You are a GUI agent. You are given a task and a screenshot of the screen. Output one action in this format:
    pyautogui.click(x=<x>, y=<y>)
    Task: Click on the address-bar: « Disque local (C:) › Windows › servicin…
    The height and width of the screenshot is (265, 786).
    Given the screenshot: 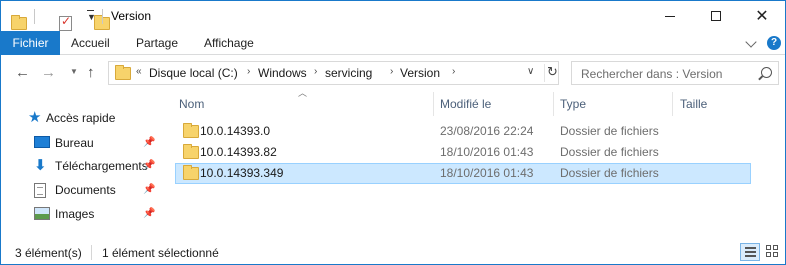 What is the action you would take?
    pyautogui.click(x=333, y=73)
    